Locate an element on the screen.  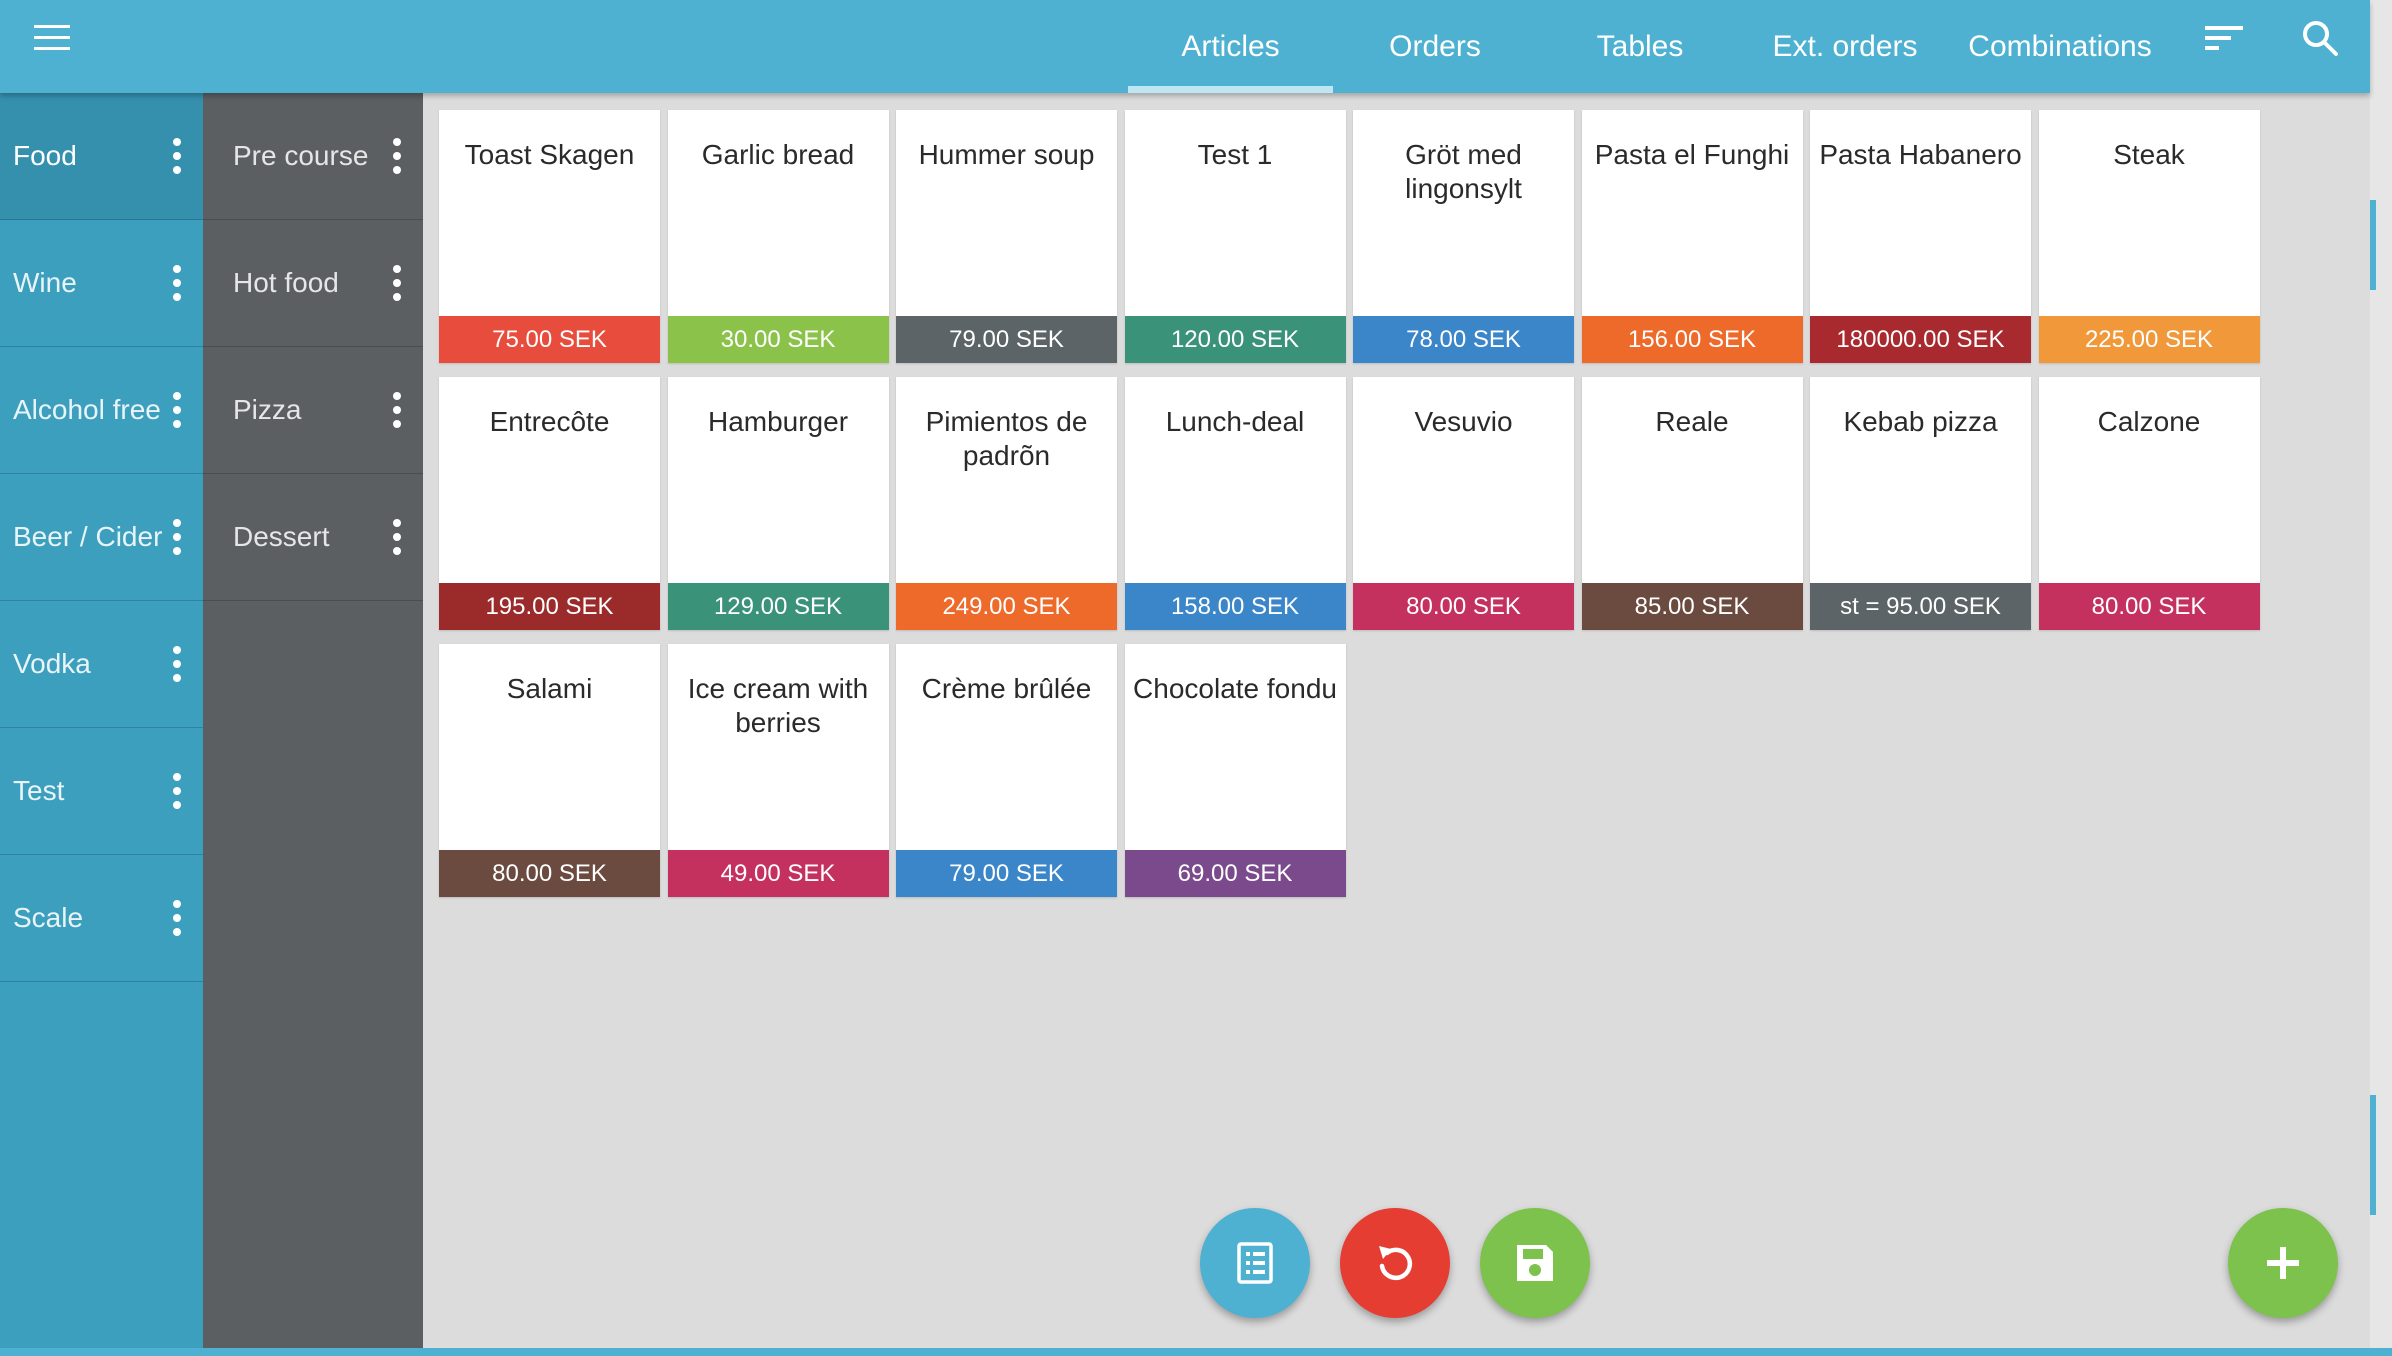
article-price: 78.00 SEK is located at coordinates (1463, 339).